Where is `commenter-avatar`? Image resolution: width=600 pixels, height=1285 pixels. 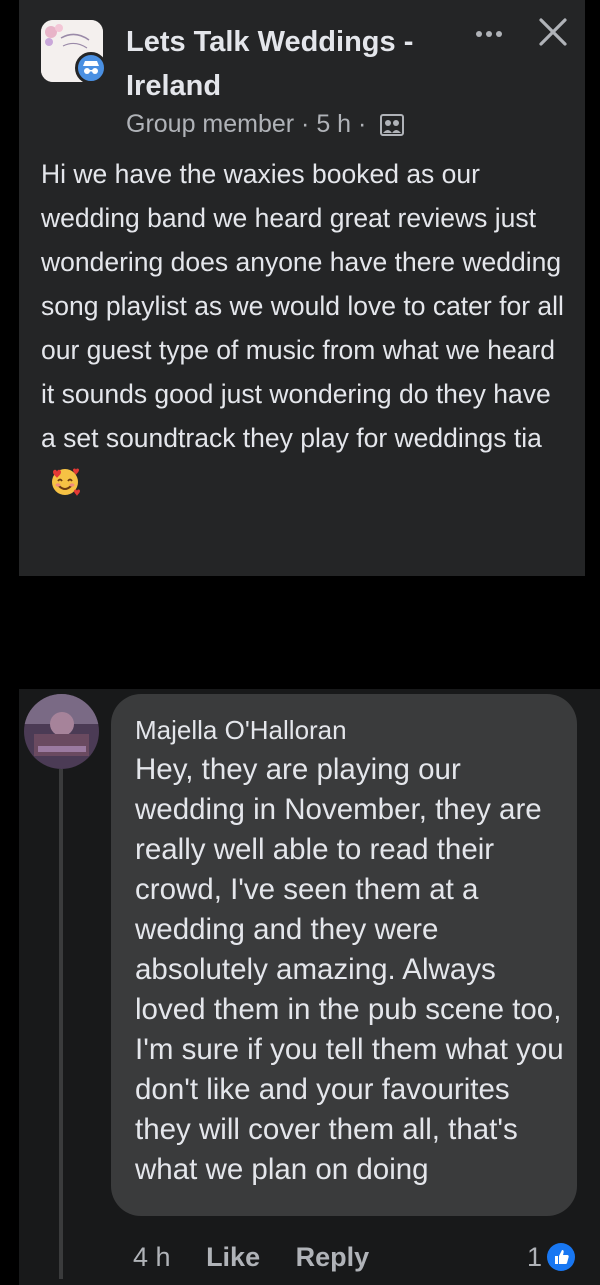
commenter-avatar is located at coordinates (61, 731).